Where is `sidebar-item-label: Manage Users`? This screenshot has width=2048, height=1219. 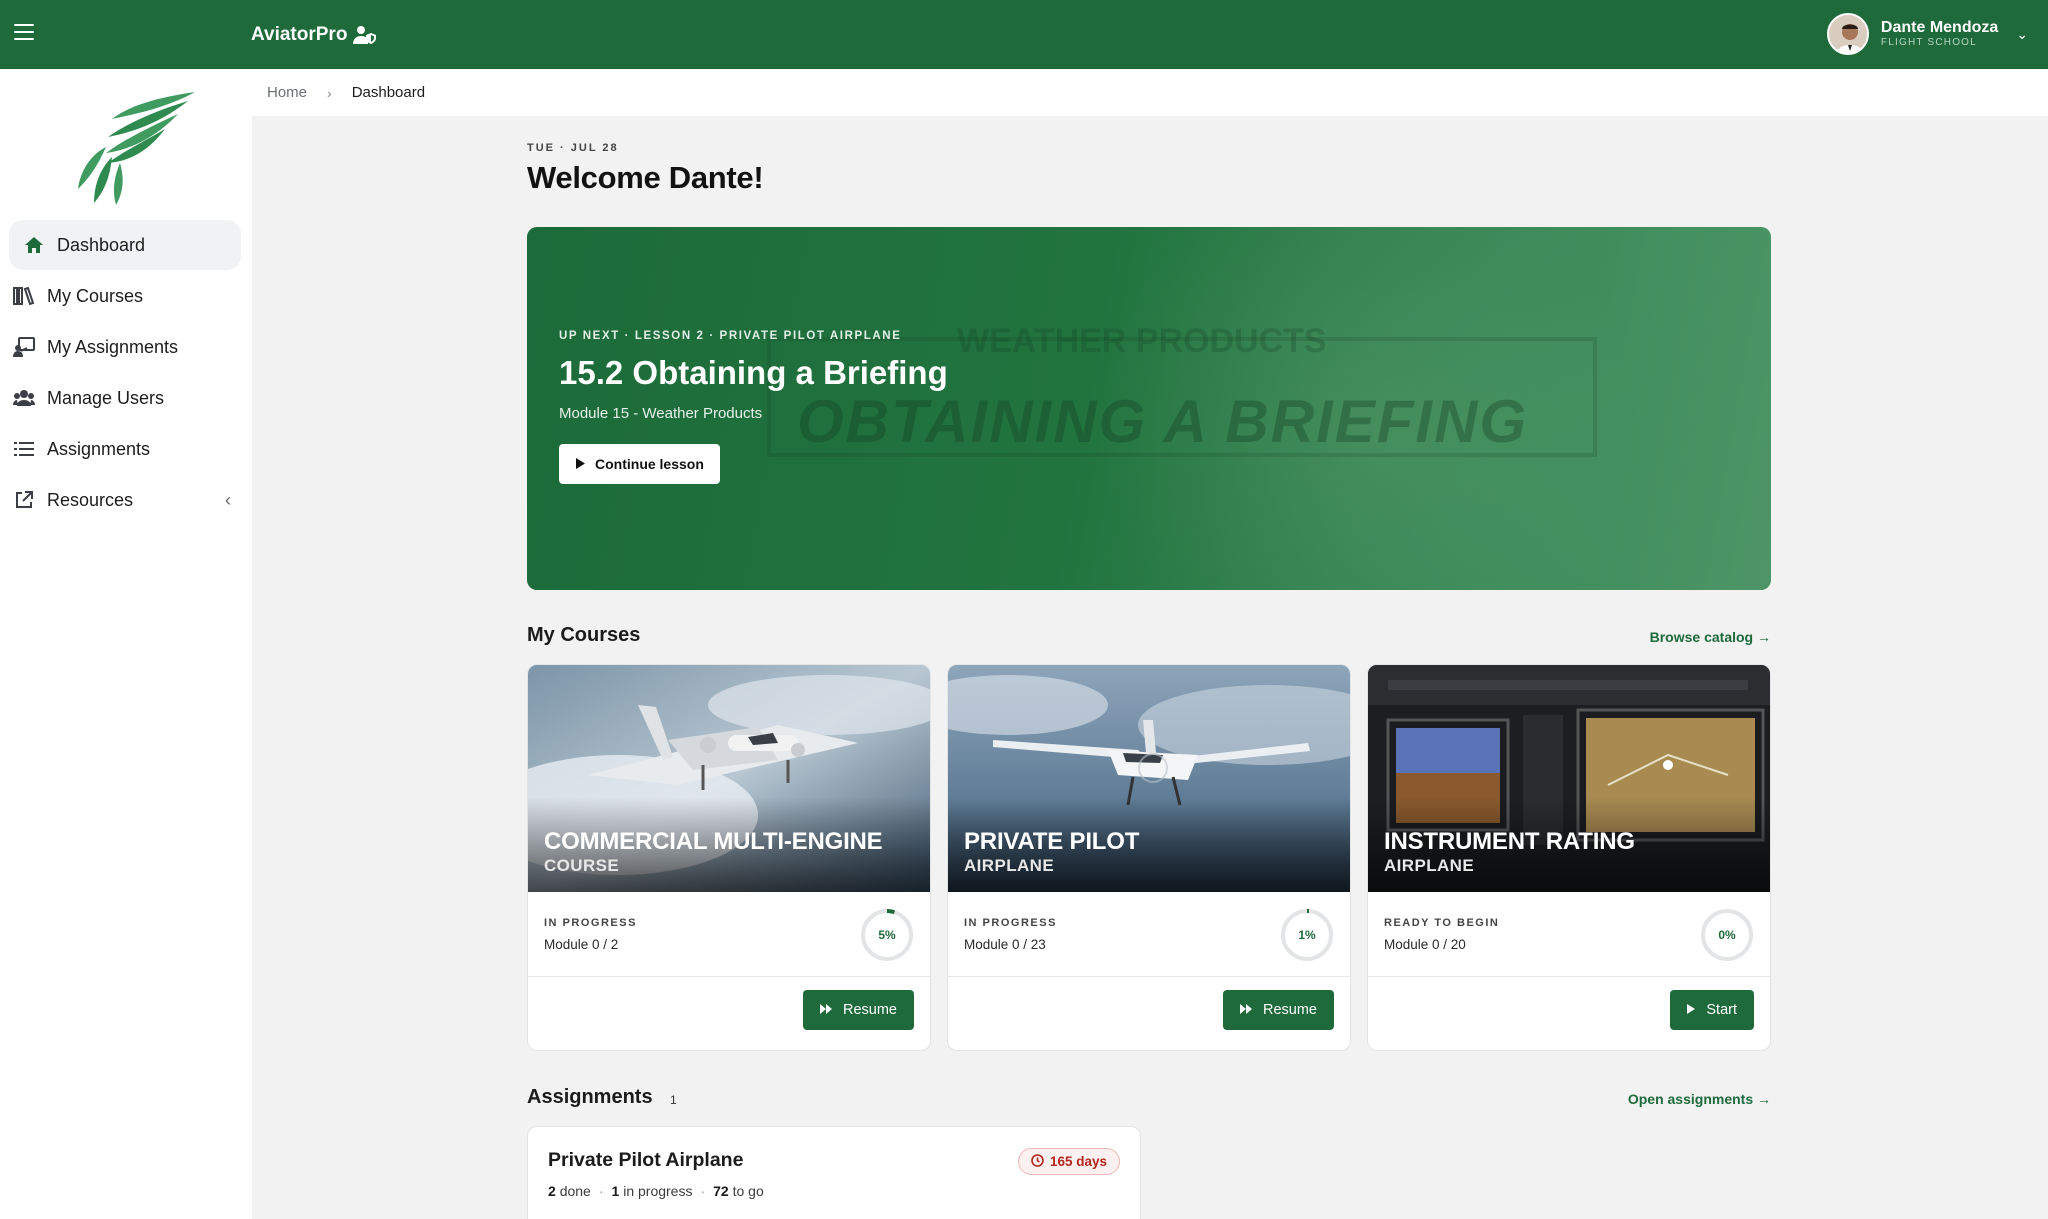 sidebar-item-label: Manage Users is located at coordinates (106, 397).